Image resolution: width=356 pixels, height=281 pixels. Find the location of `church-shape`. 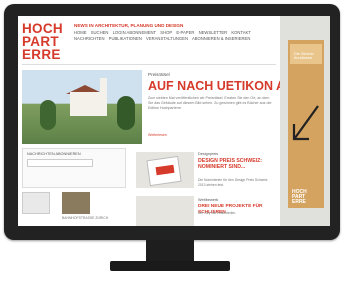

church-shape is located at coordinates (85, 104).